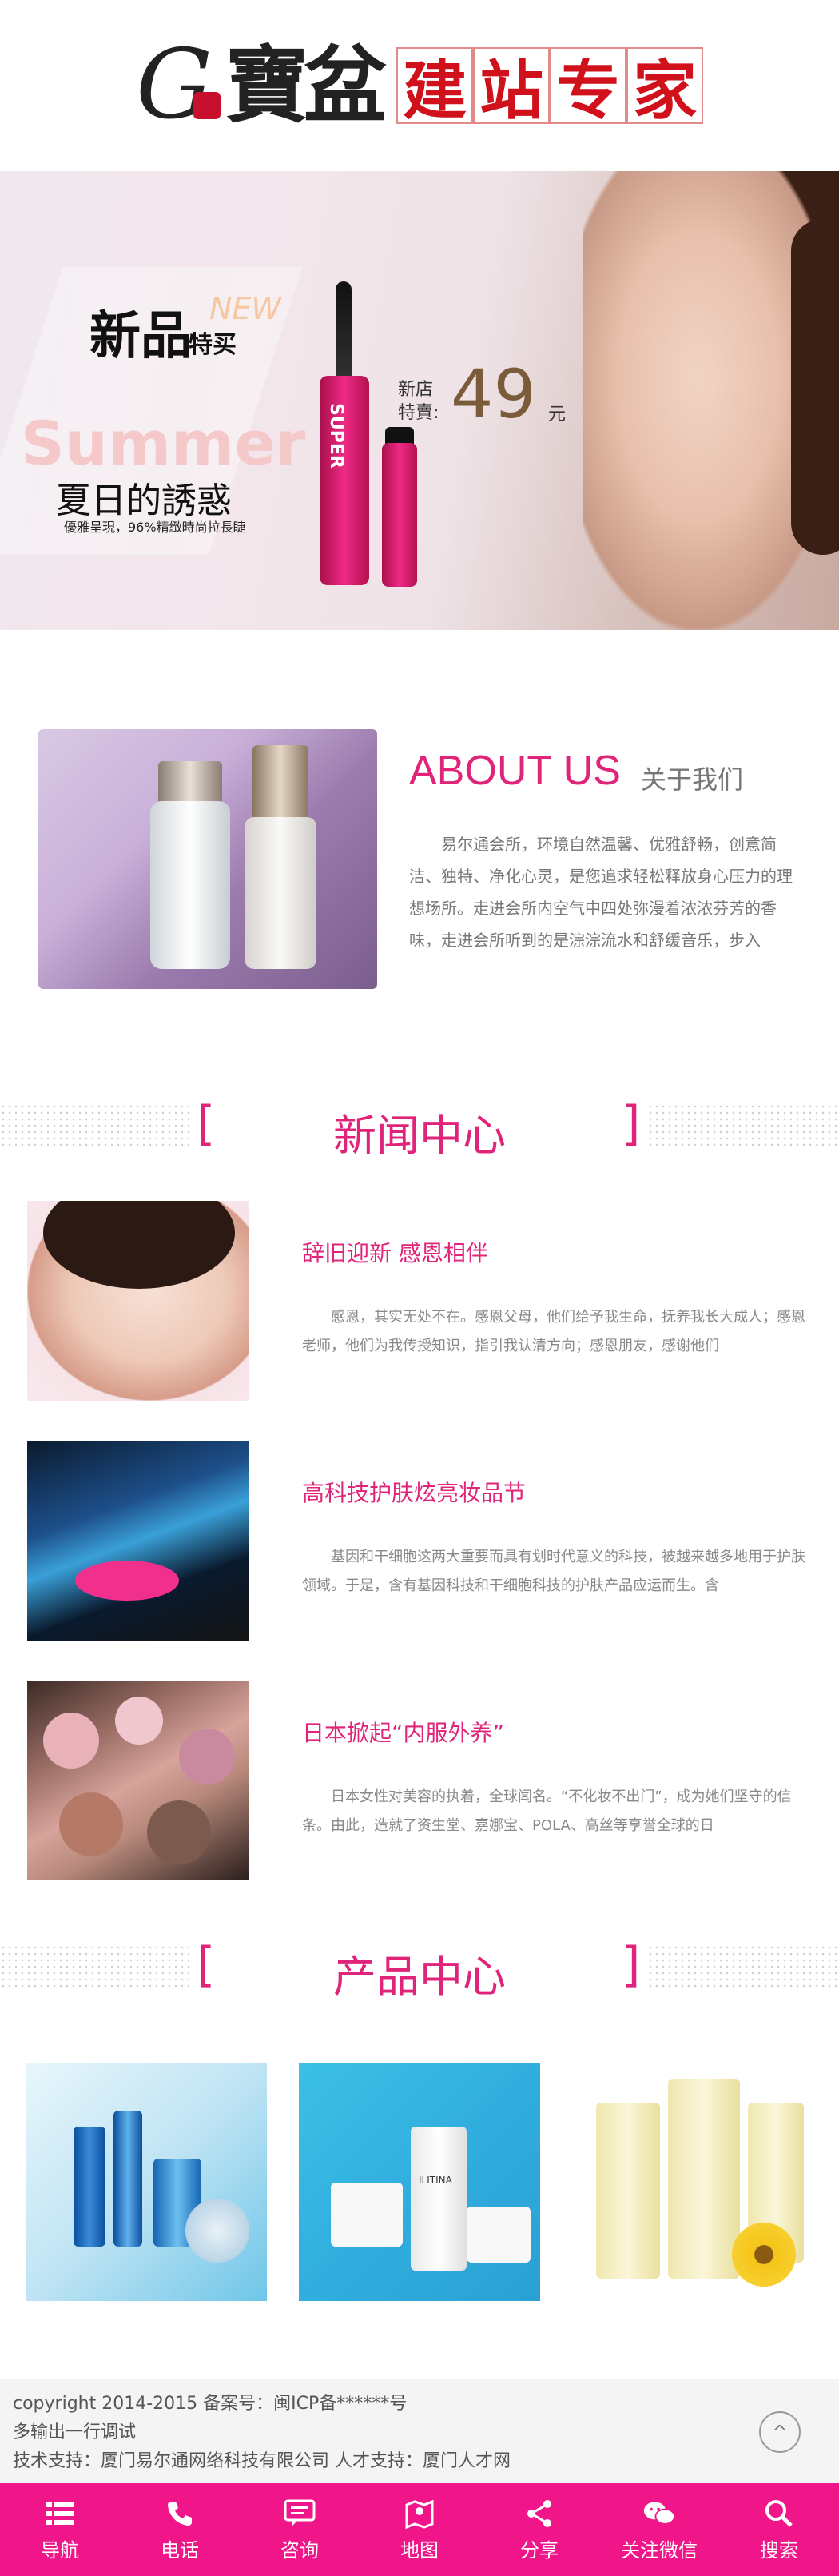 This screenshot has height=2576, width=839. What do you see at coordinates (299, 2550) in the screenshot?
I see `nav-label: 咨询` at bounding box center [299, 2550].